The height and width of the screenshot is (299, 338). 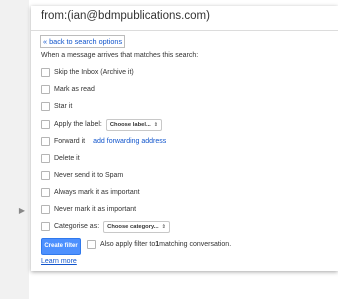 I want to click on never-spam-label: Never send it to Spam, so click(x=89, y=175).